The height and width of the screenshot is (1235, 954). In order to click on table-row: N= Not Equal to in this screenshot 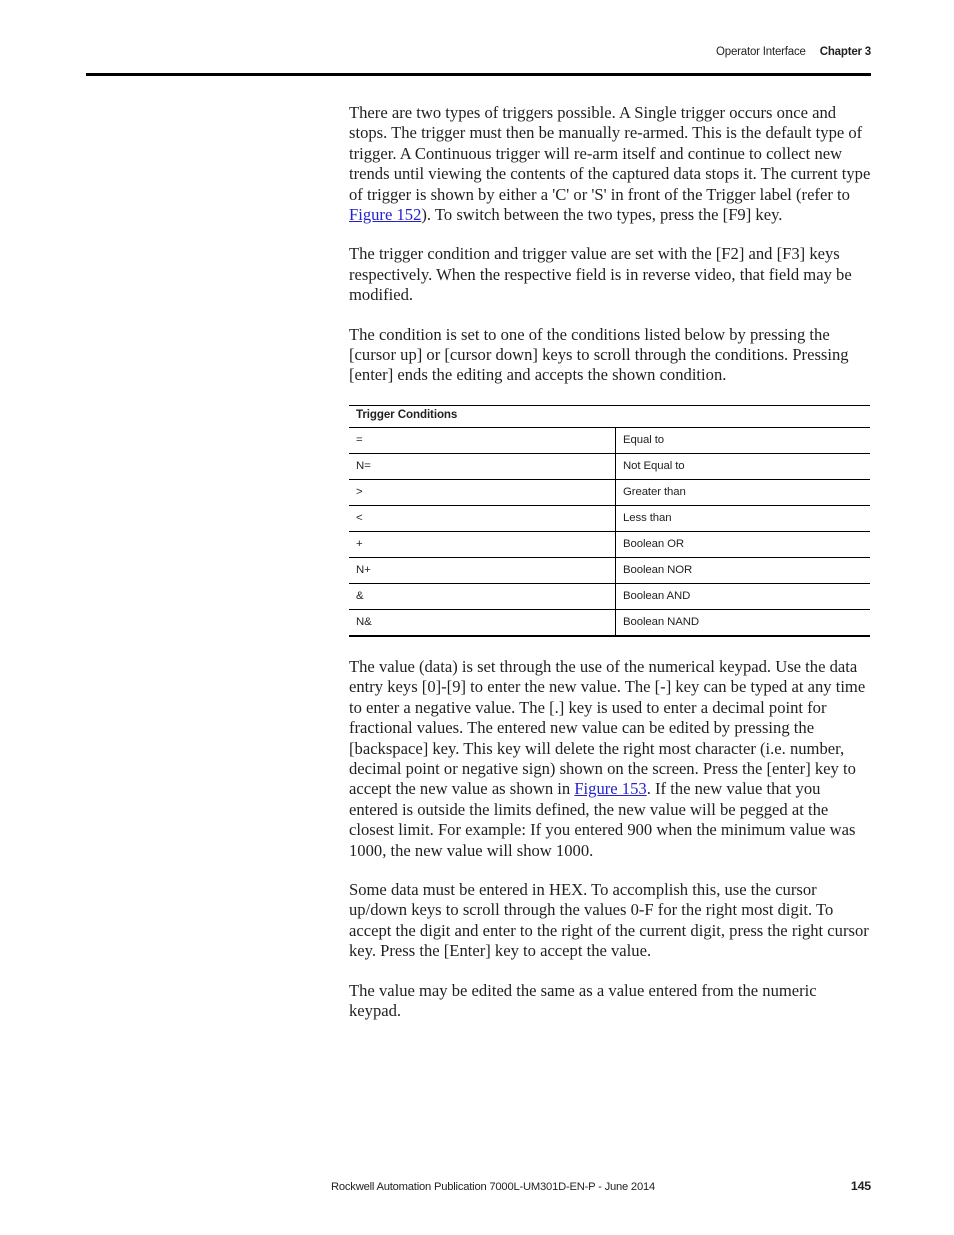, I will do `click(609, 466)`.